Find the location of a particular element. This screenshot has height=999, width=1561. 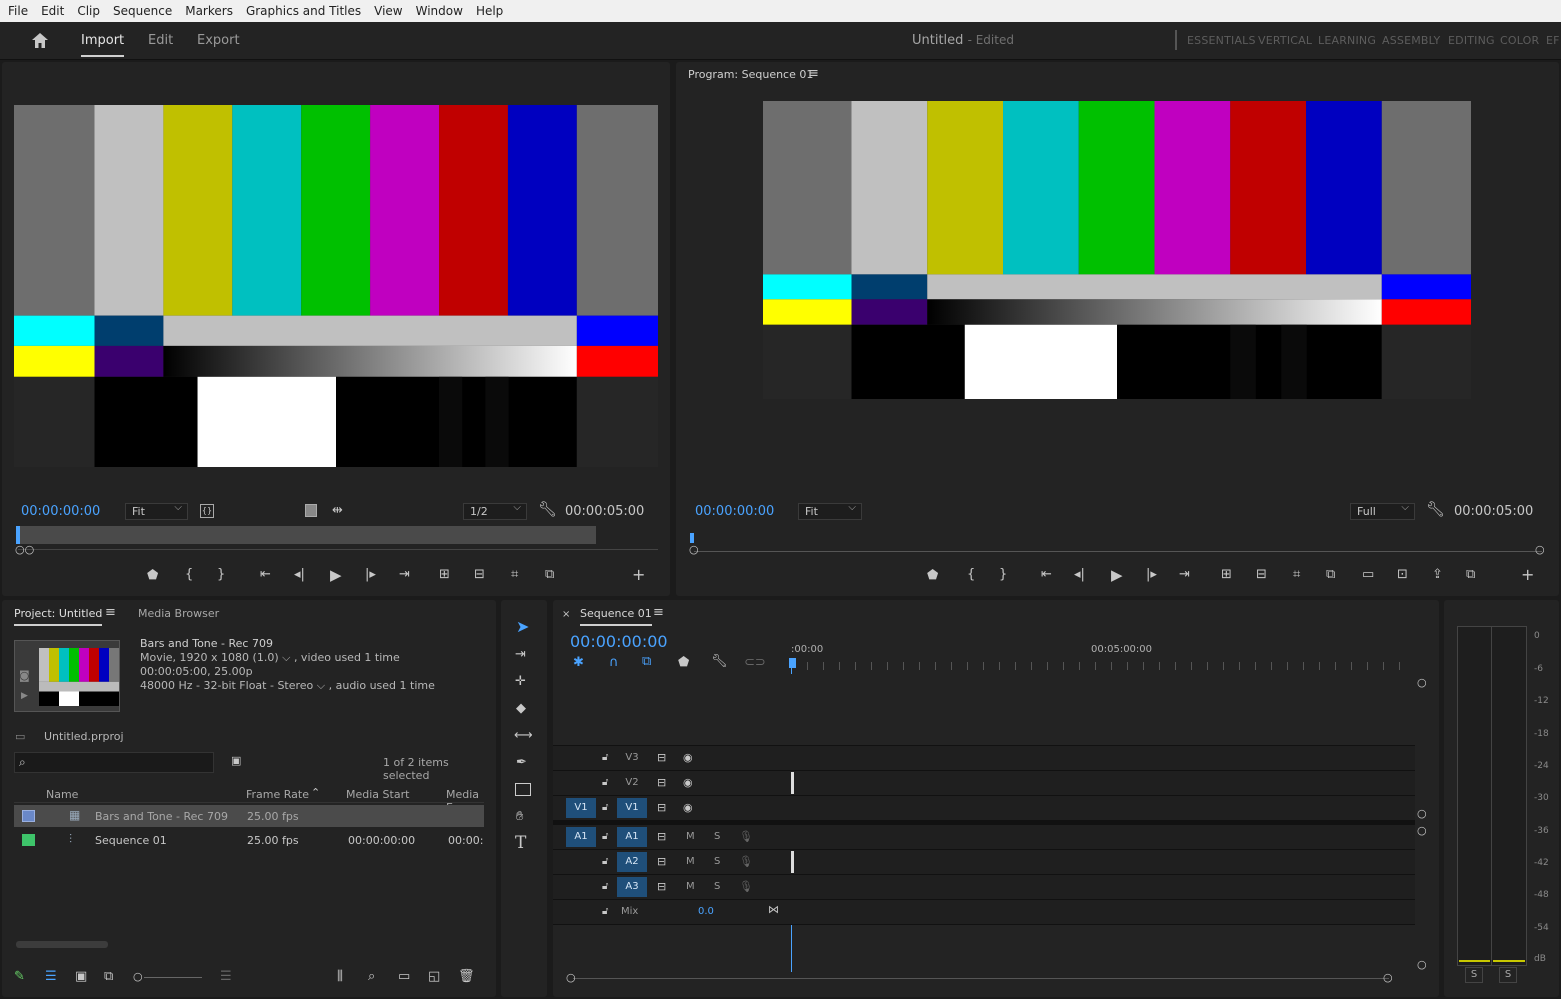

mute-button: M is located at coordinates (690, 836).